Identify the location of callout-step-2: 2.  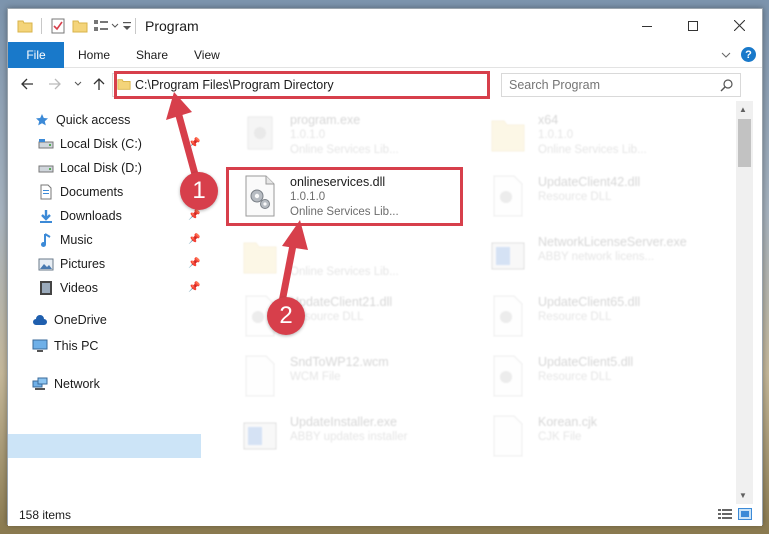
(286, 316).